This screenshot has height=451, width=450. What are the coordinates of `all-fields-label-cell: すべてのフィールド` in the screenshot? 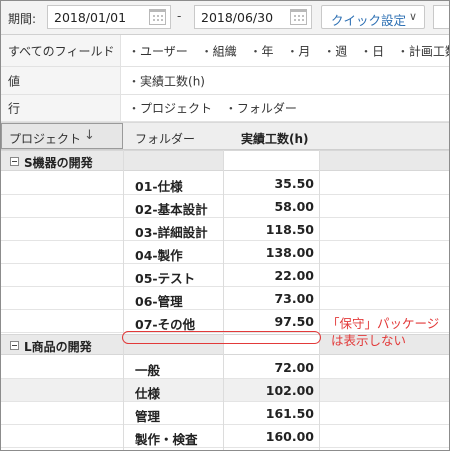 It's located at (61, 50).